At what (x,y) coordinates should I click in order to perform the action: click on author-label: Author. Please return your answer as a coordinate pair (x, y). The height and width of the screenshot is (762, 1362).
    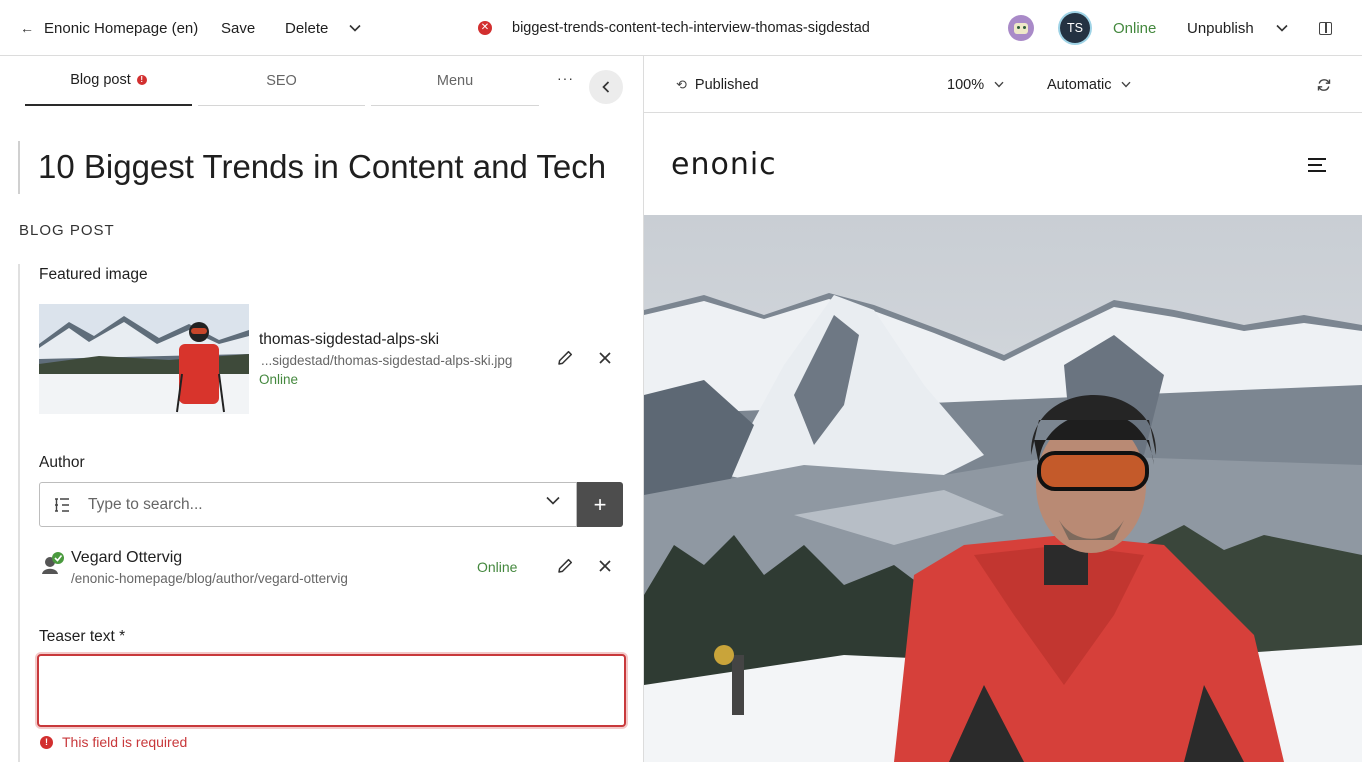
    Looking at the image, I should click on (62, 462).